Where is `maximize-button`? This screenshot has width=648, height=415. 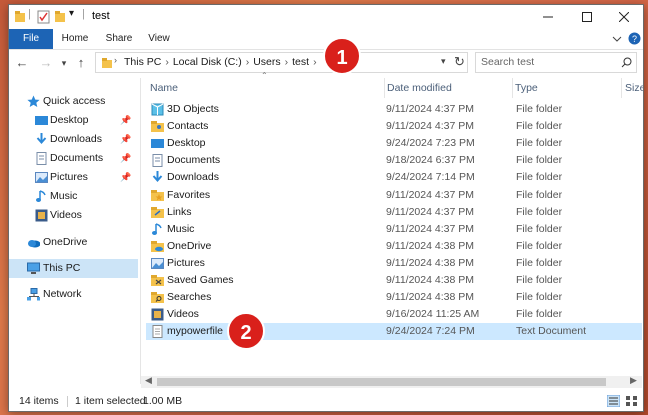
maximize-button is located at coordinates (587, 17).